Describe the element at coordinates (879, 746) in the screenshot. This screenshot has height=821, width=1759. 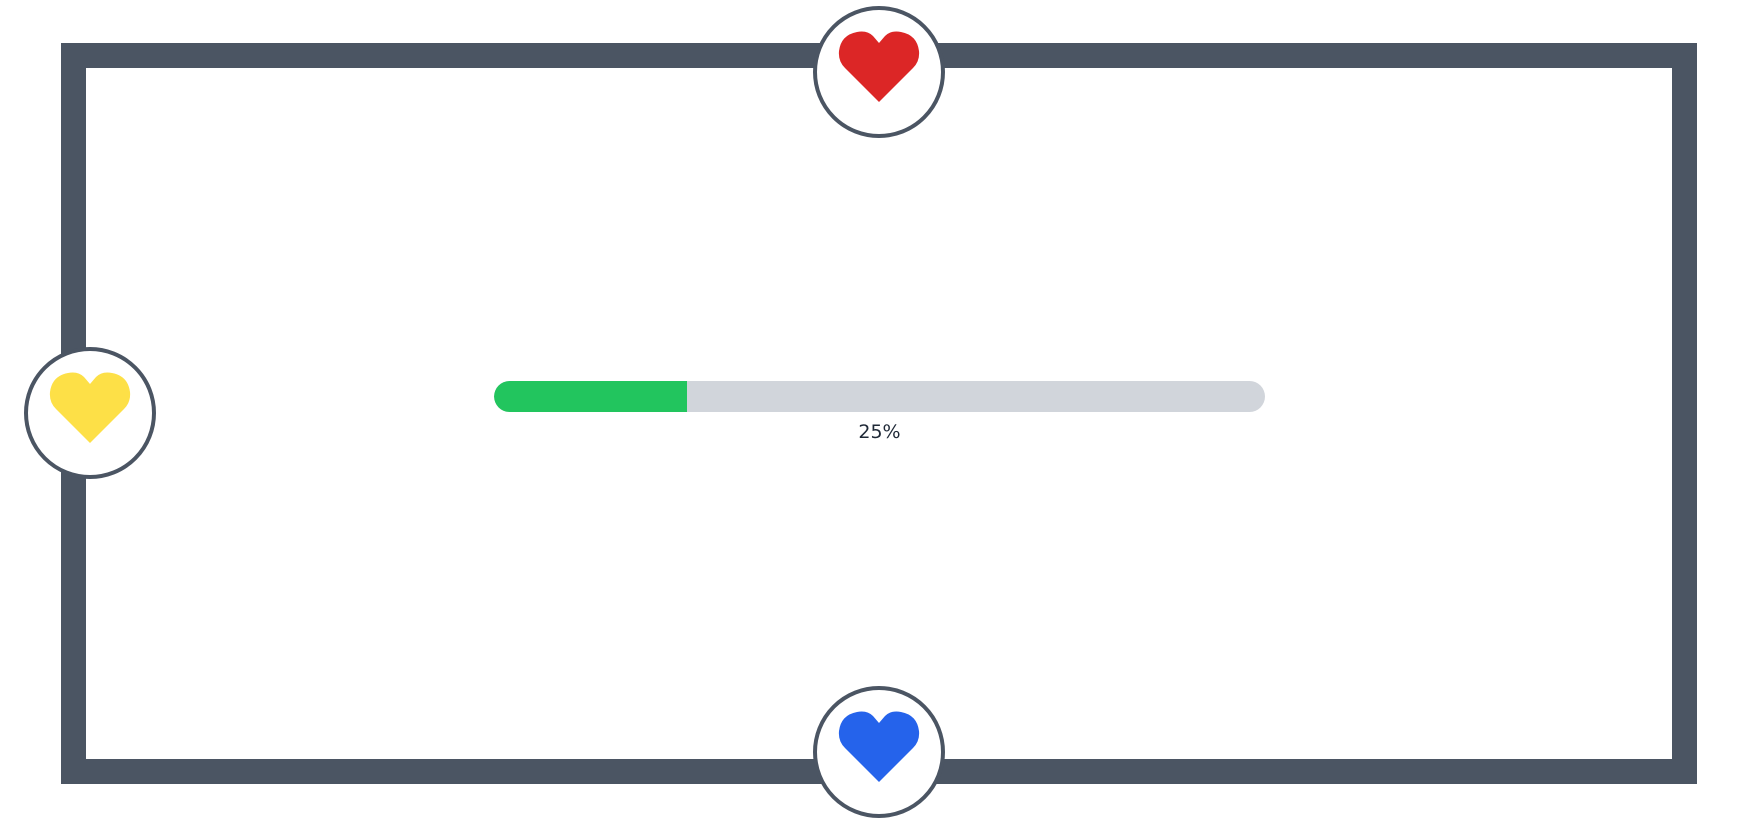
I see `blue-heart-icon` at that location.